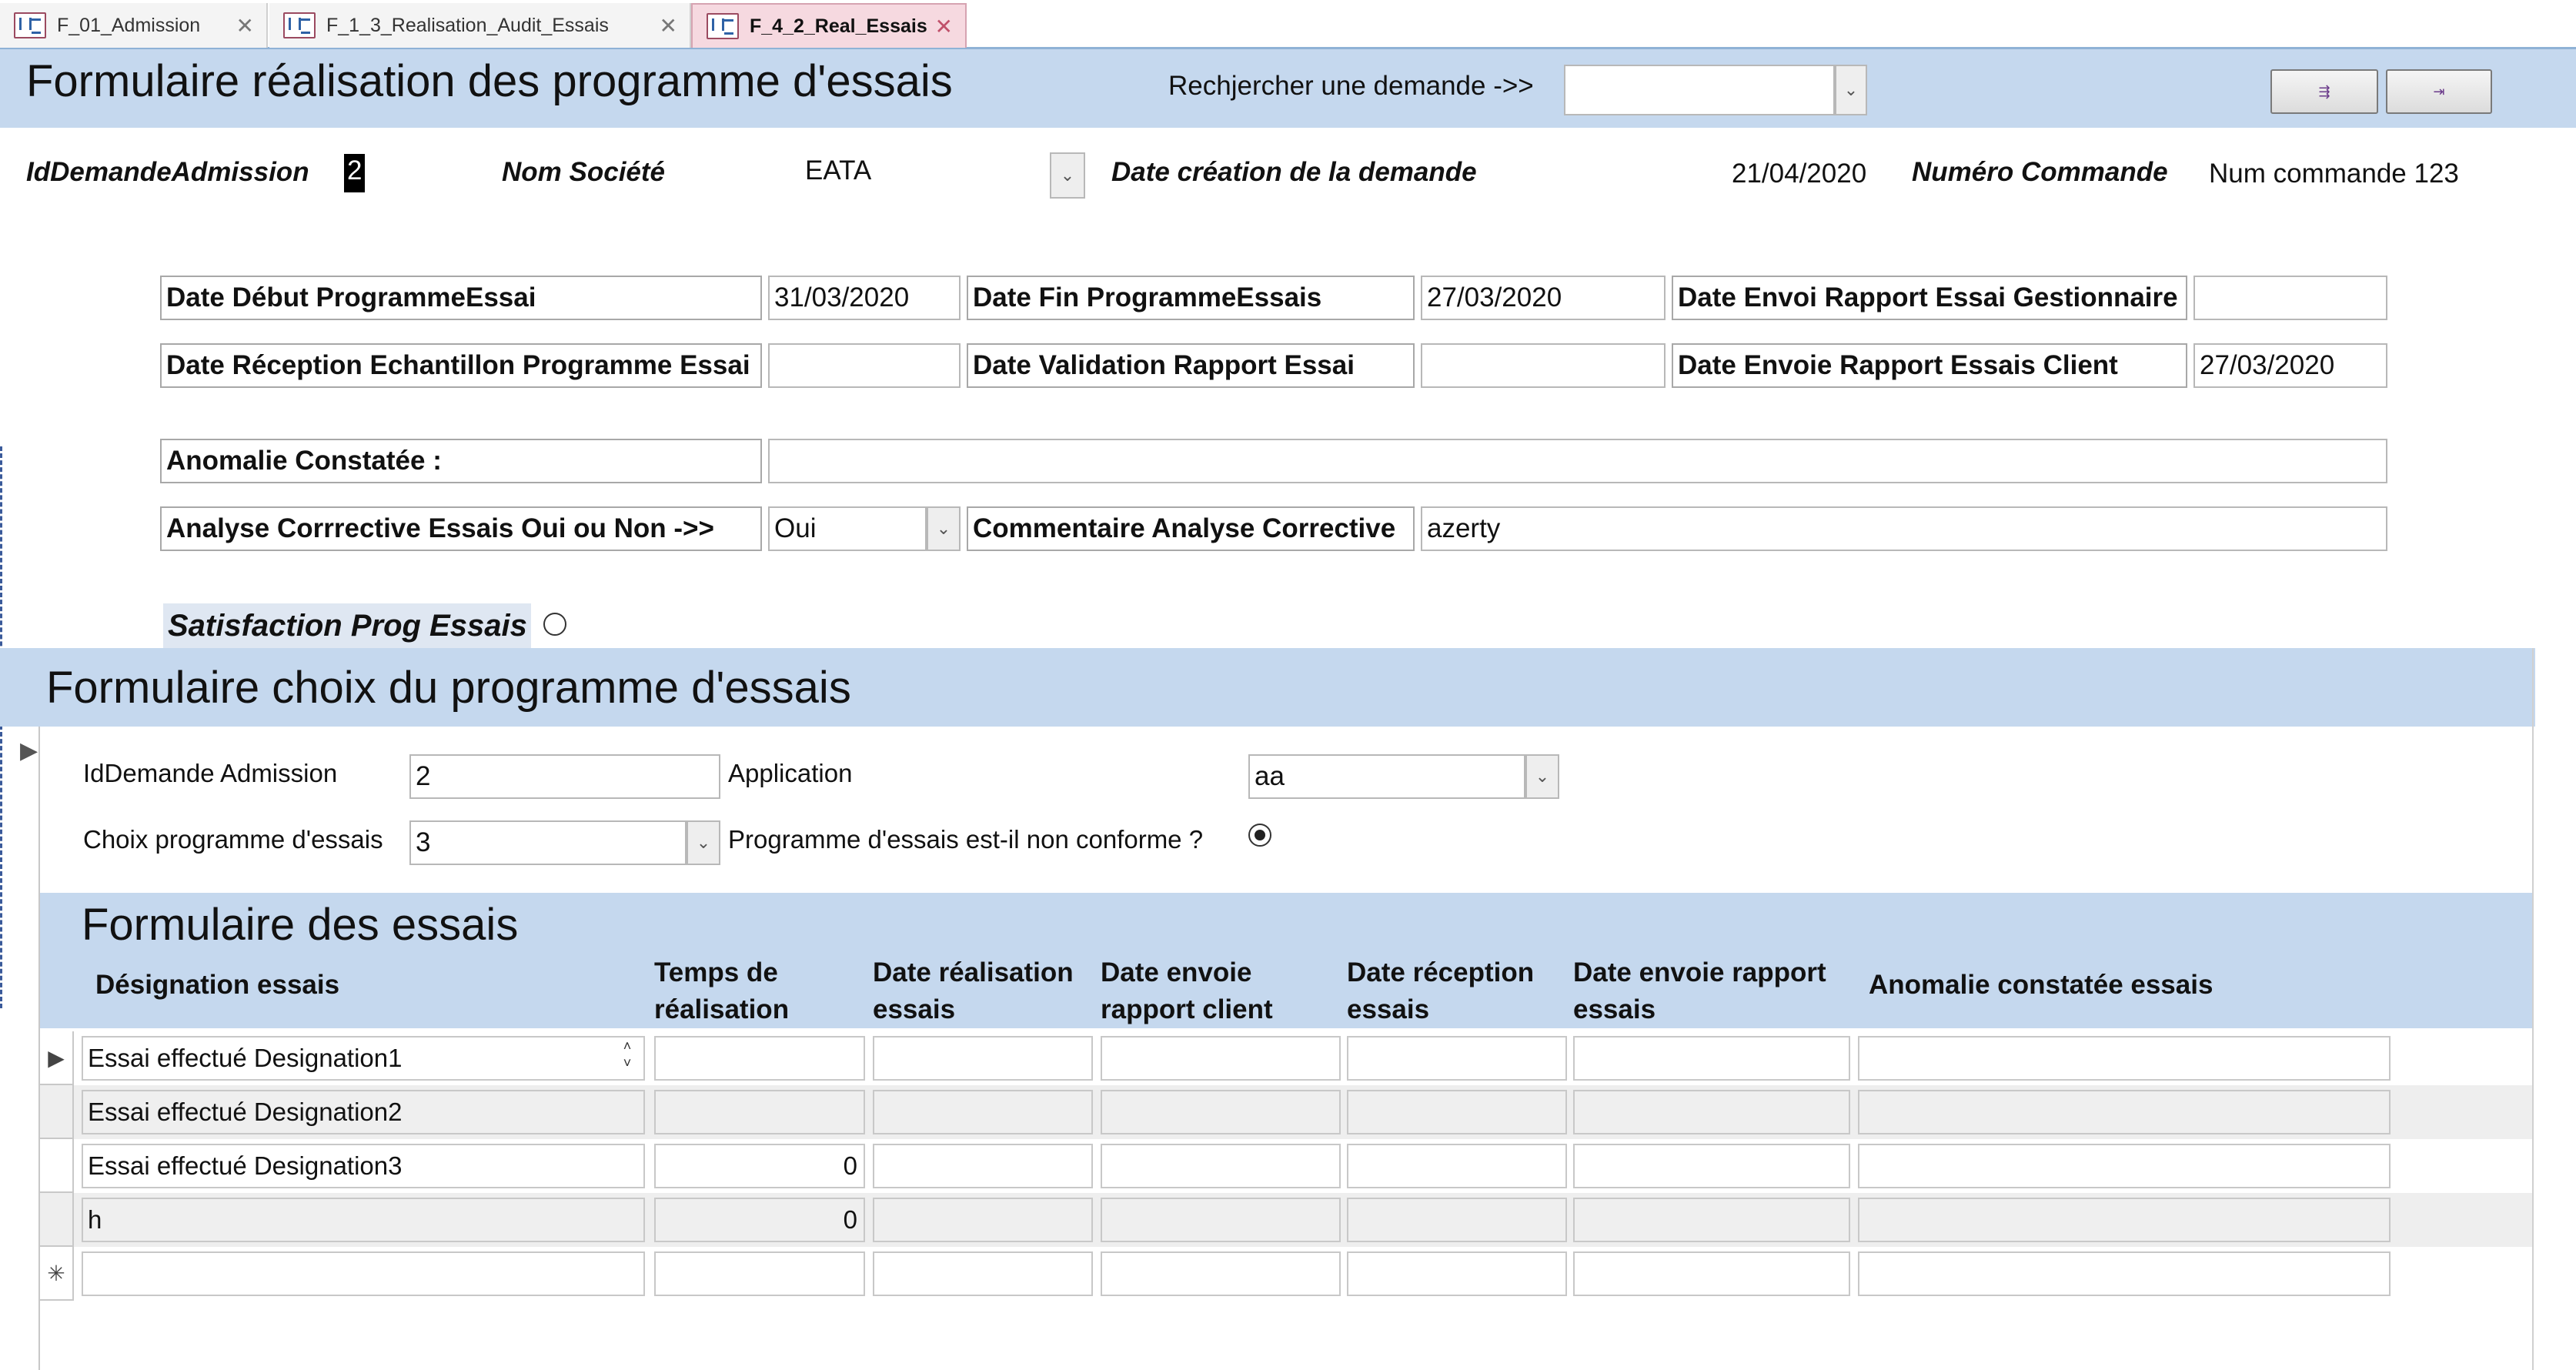 The width and height of the screenshot is (2576, 1370). What do you see at coordinates (129, 25) in the screenshot?
I see `tab-label: F_01_Admission` at bounding box center [129, 25].